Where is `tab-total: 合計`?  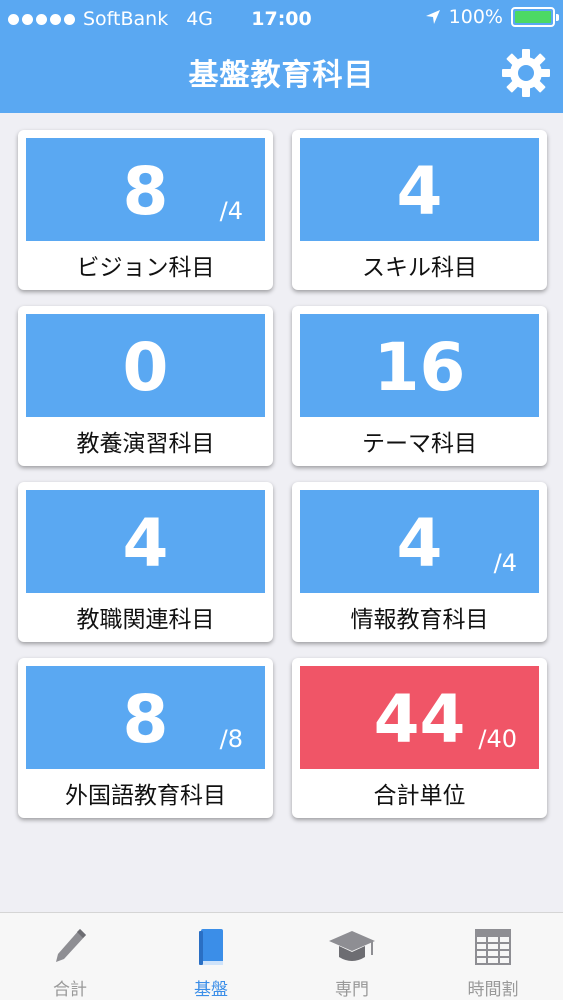 tab-total: 合計 is located at coordinates (70, 956).